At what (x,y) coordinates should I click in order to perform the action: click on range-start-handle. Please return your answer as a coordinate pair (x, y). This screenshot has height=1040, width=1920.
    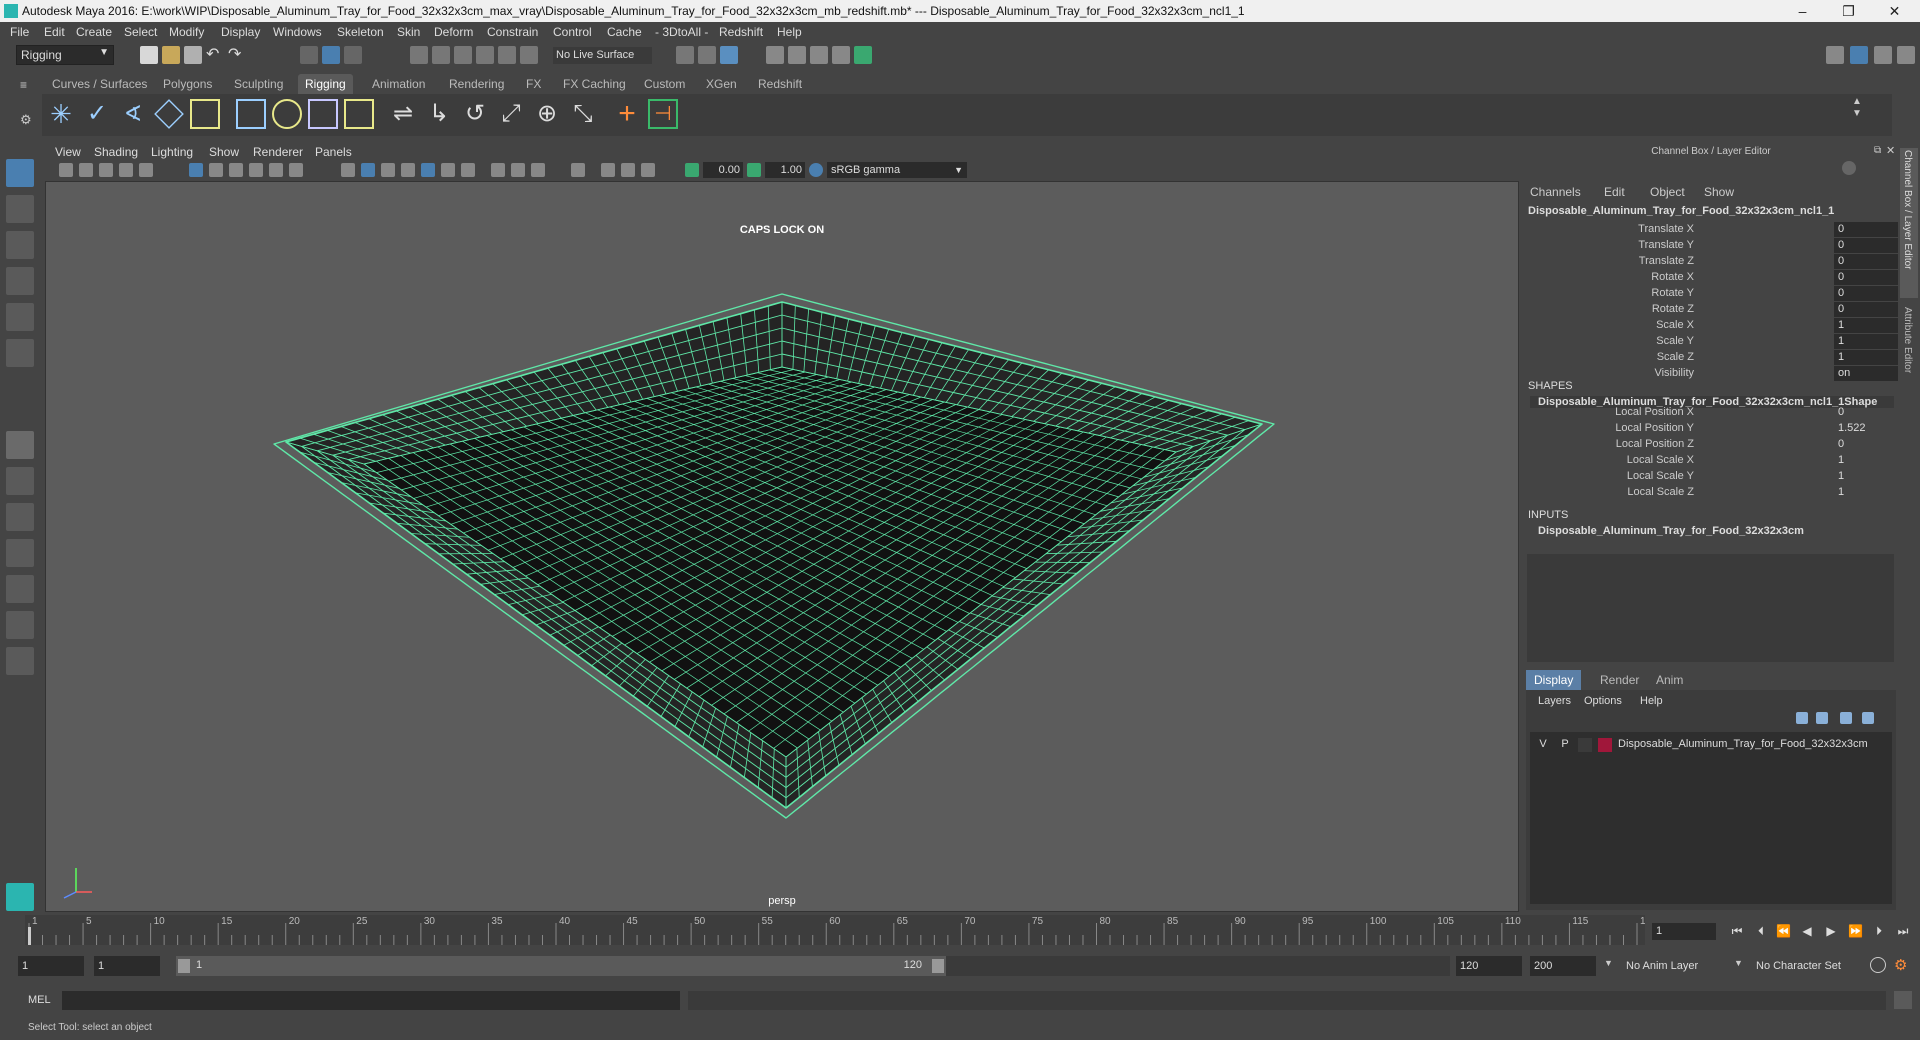
    Looking at the image, I should click on (184, 966).